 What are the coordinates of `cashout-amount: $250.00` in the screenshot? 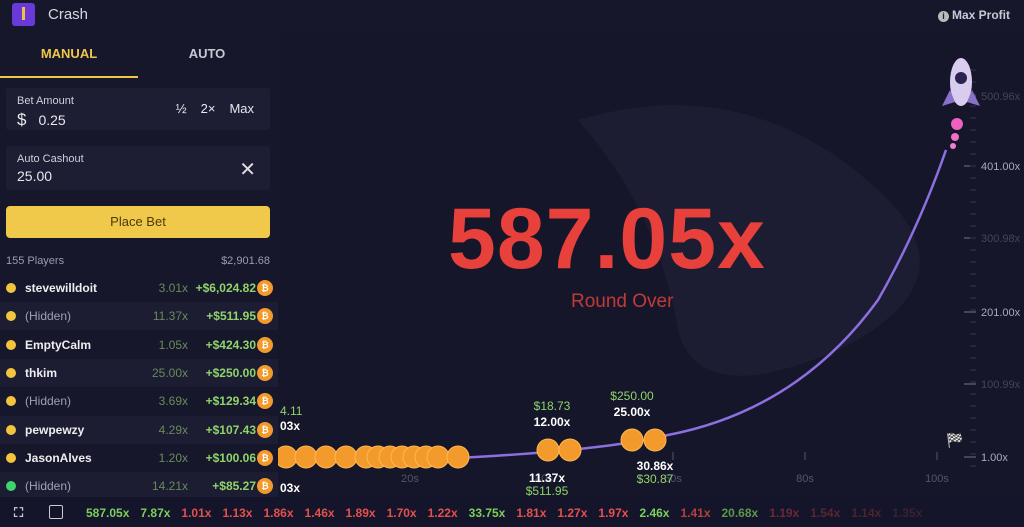 It's located at (632, 396).